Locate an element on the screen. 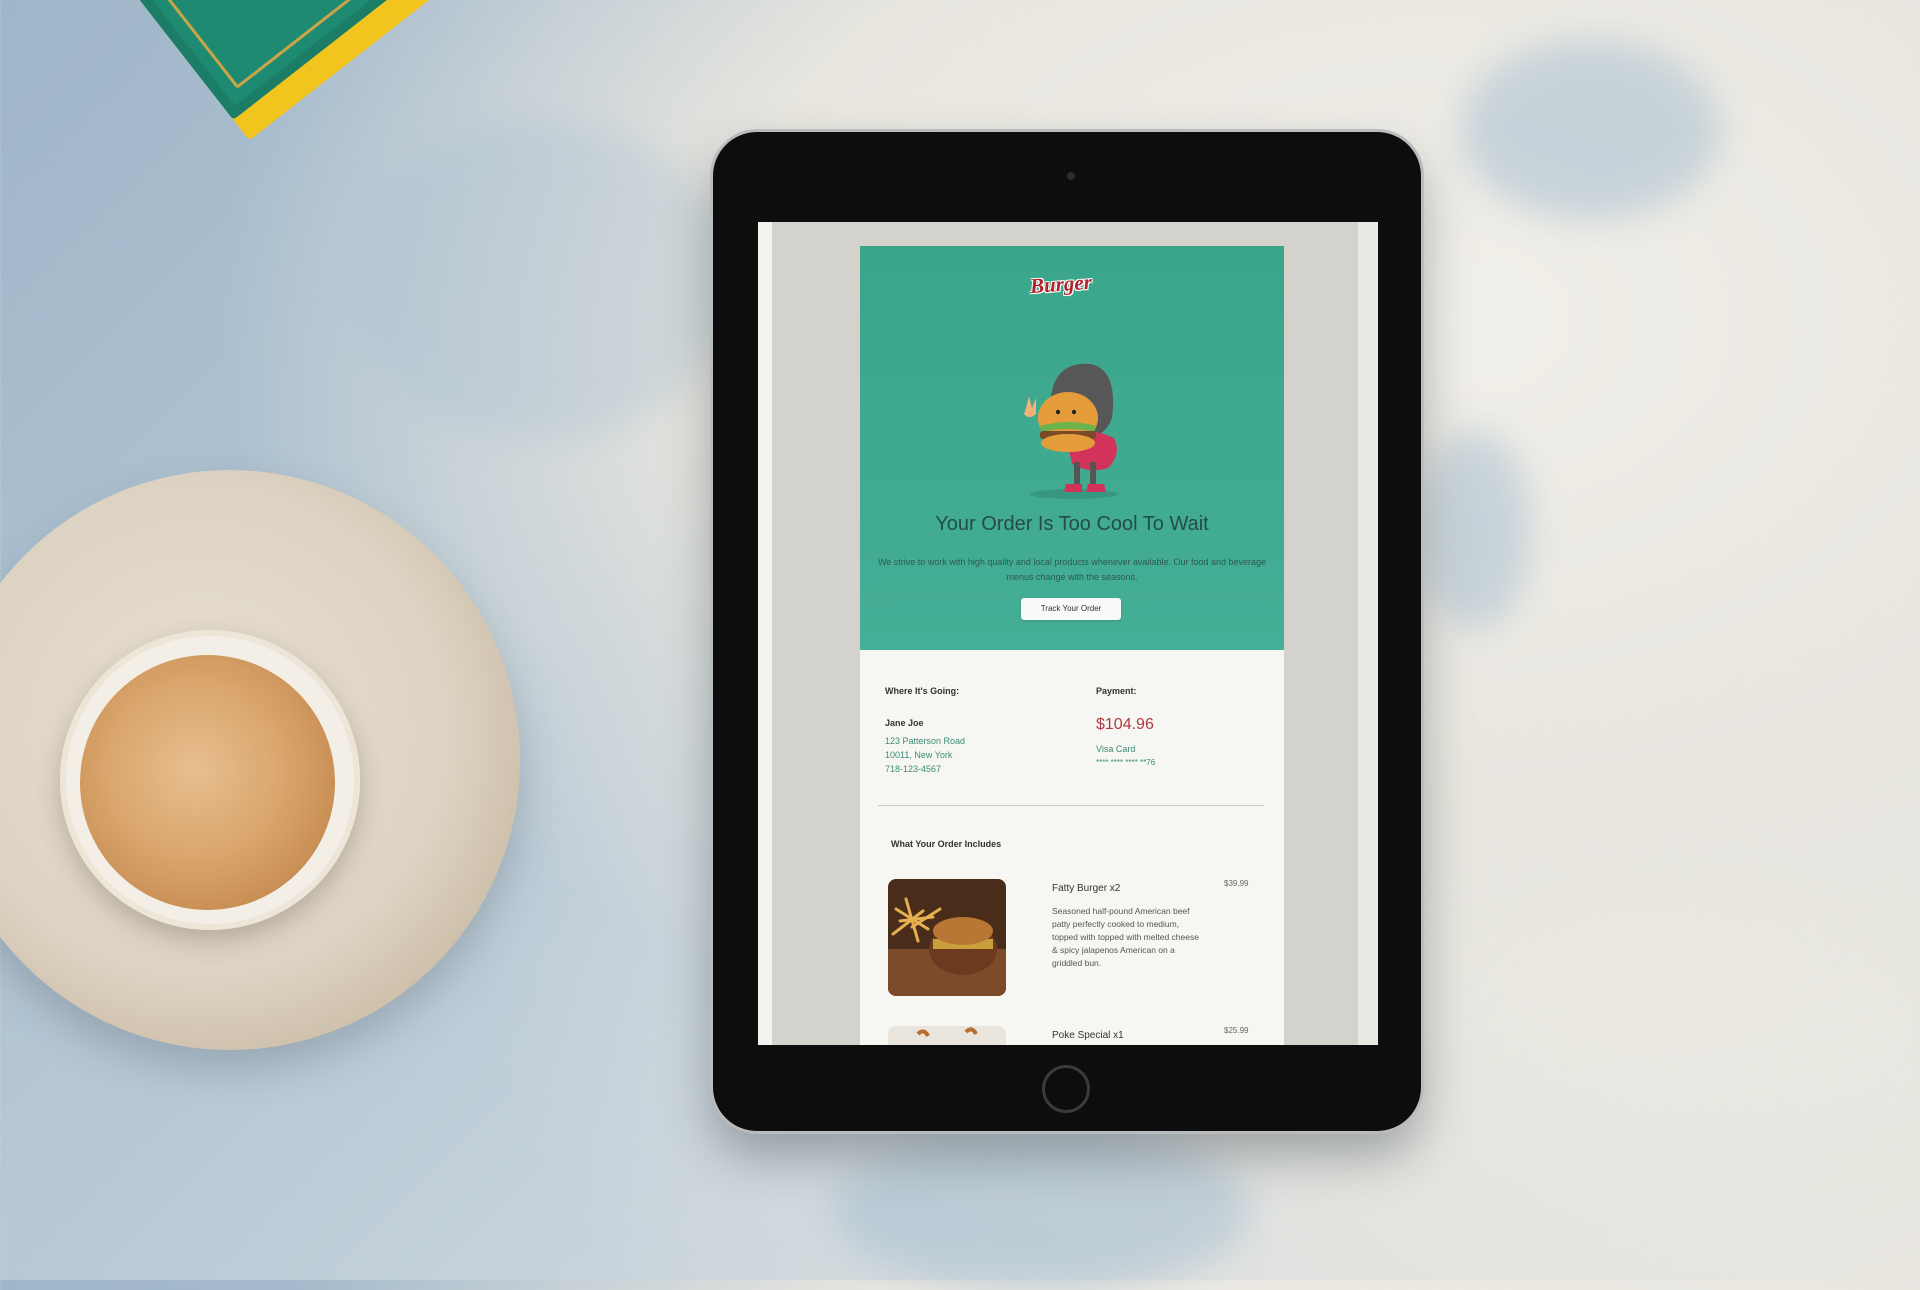 This screenshot has height=1290, width=1920. card-number: **** **** **** **76 is located at coordinates (1126, 762).